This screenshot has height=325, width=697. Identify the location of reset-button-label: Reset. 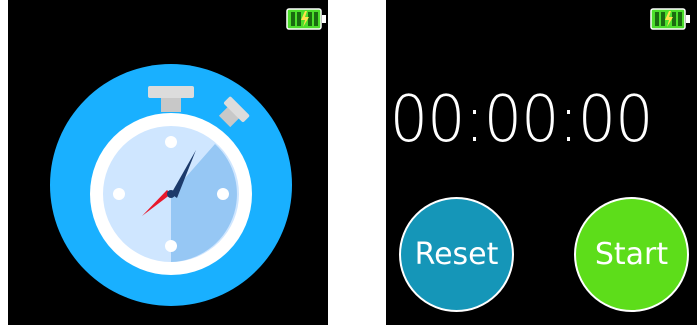
(456, 254).